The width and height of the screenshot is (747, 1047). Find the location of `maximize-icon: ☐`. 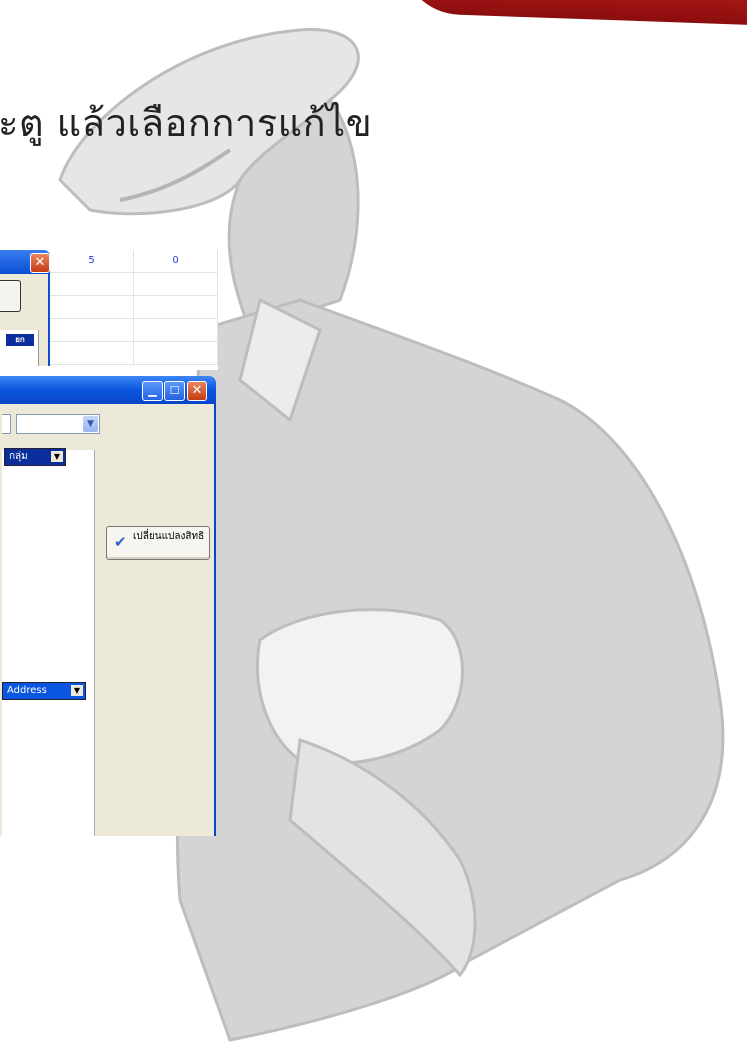

maximize-icon: ☐ is located at coordinates (174, 391).